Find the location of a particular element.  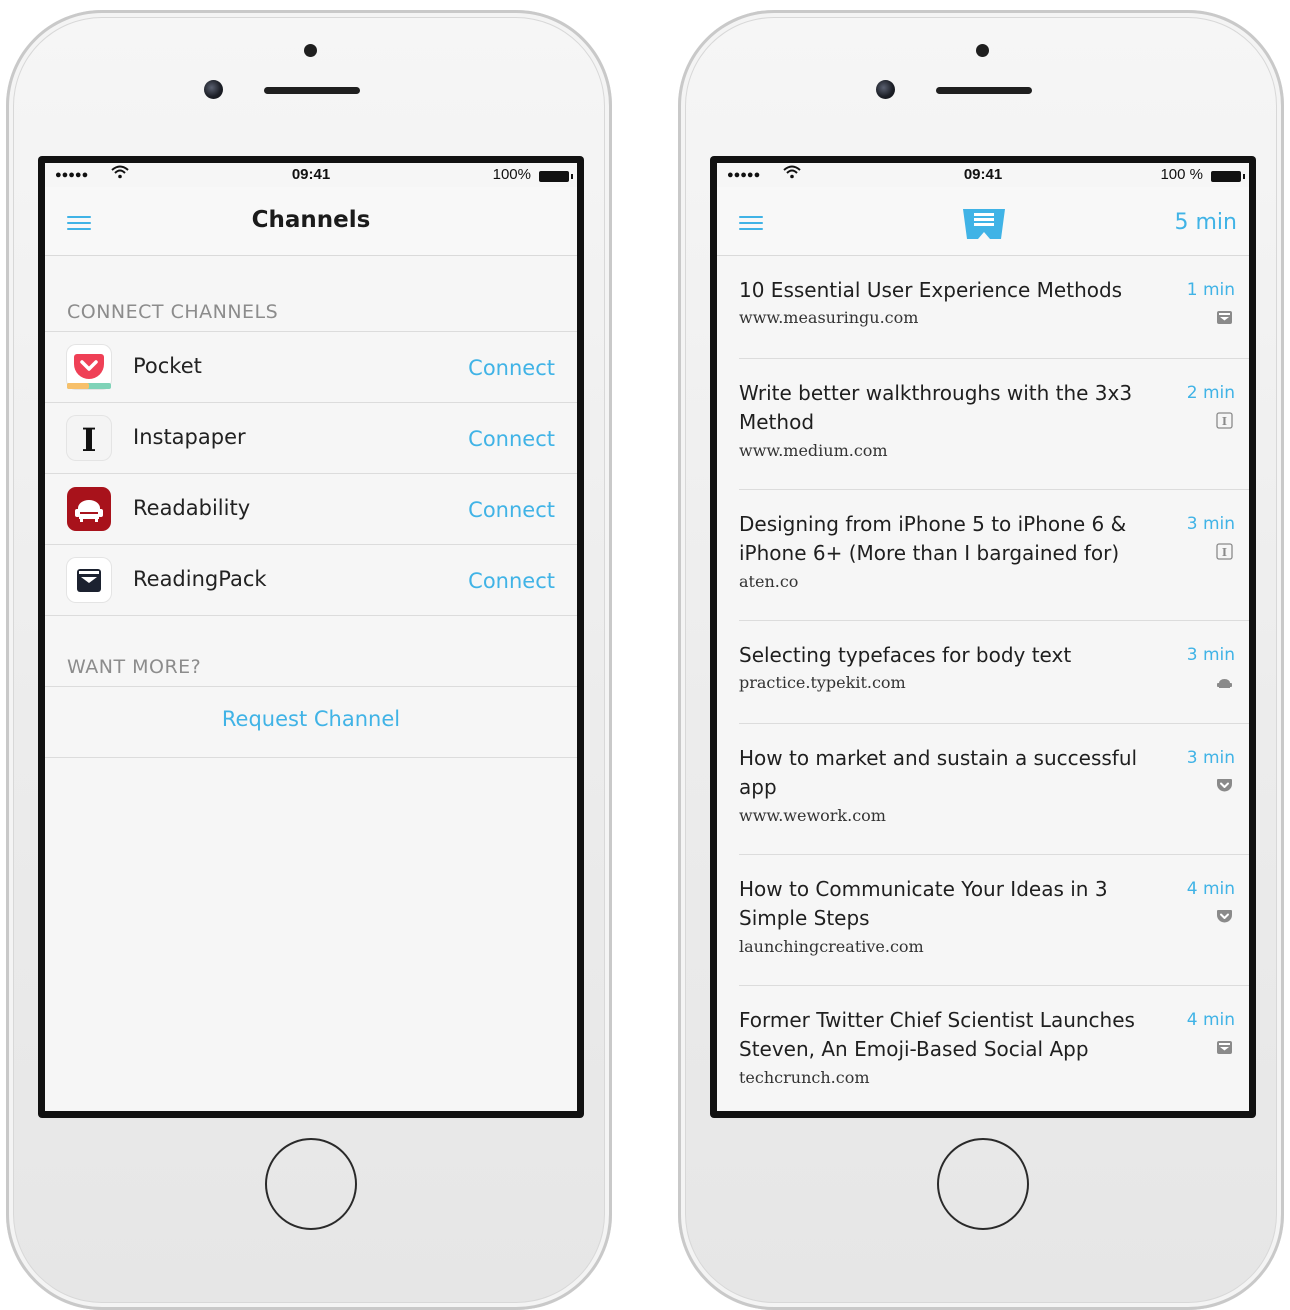

article-domain: www.wework.com is located at coordinates (812, 815).